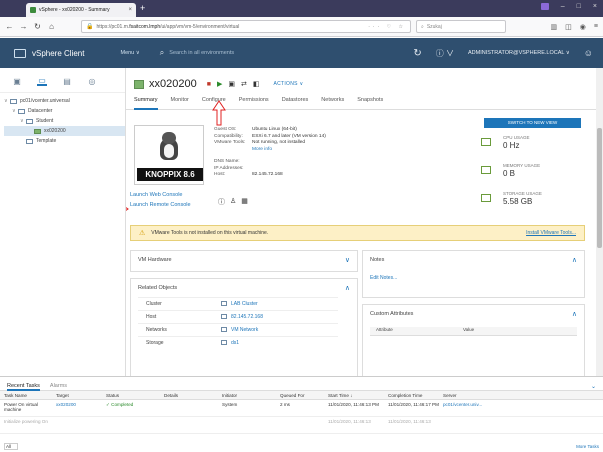 This screenshot has height=452, width=603. What do you see at coordinates (588, 53) in the screenshot?
I see `feedback-icon: ☺` at bounding box center [588, 53].